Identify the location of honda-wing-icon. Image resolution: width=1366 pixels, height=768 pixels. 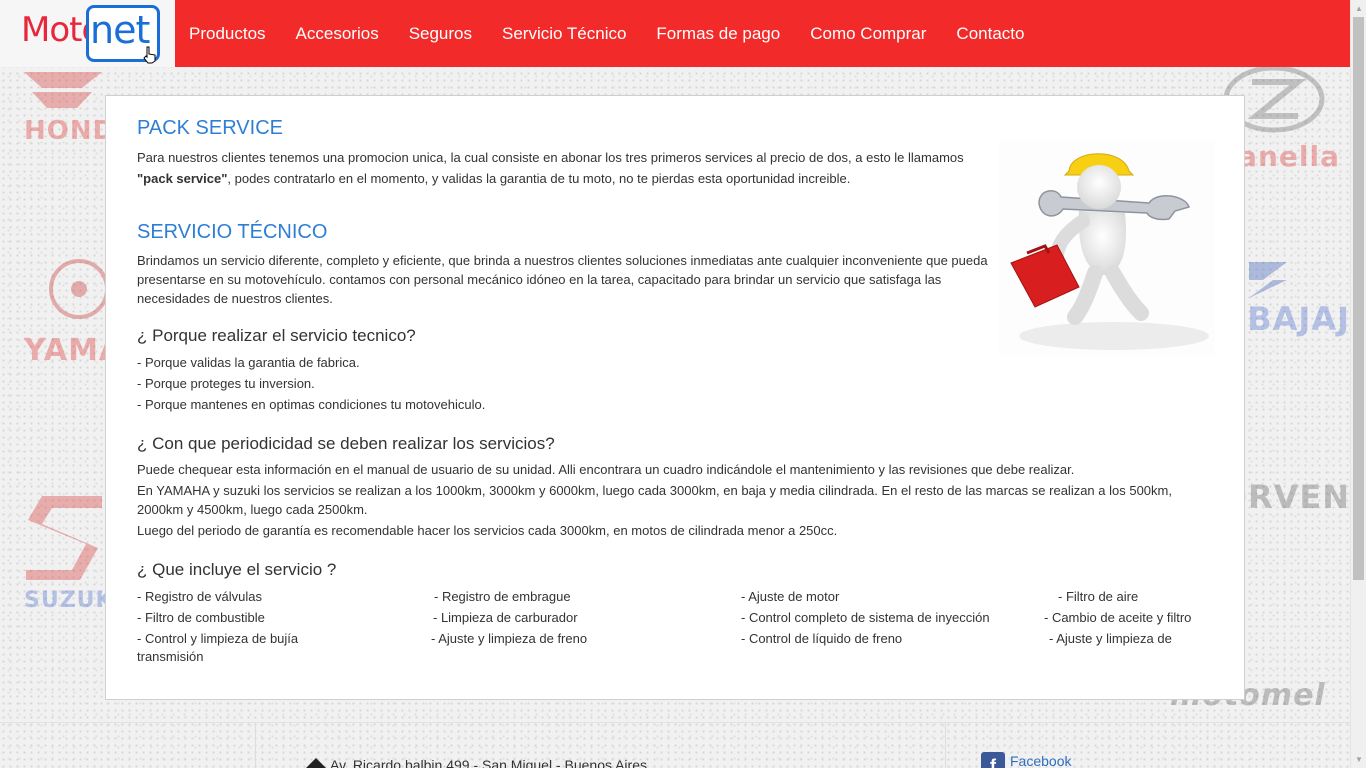
(63, 90).